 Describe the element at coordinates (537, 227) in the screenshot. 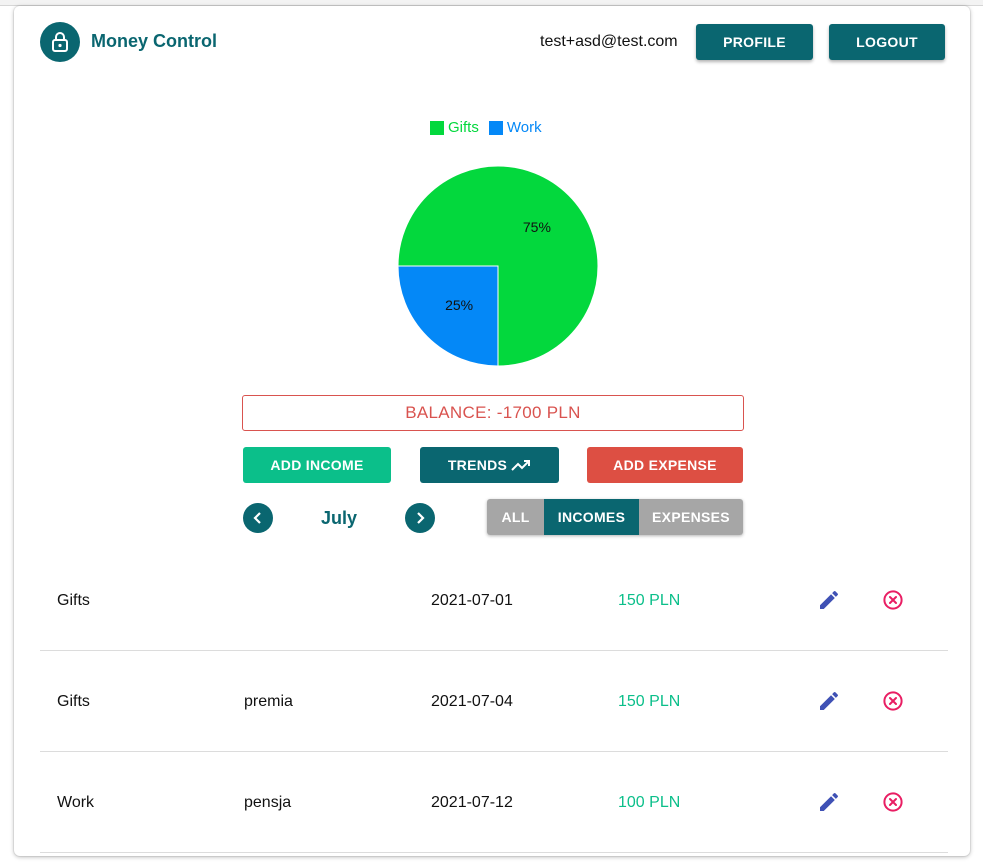

I see `pie-label-gifts: 75%` at that location.